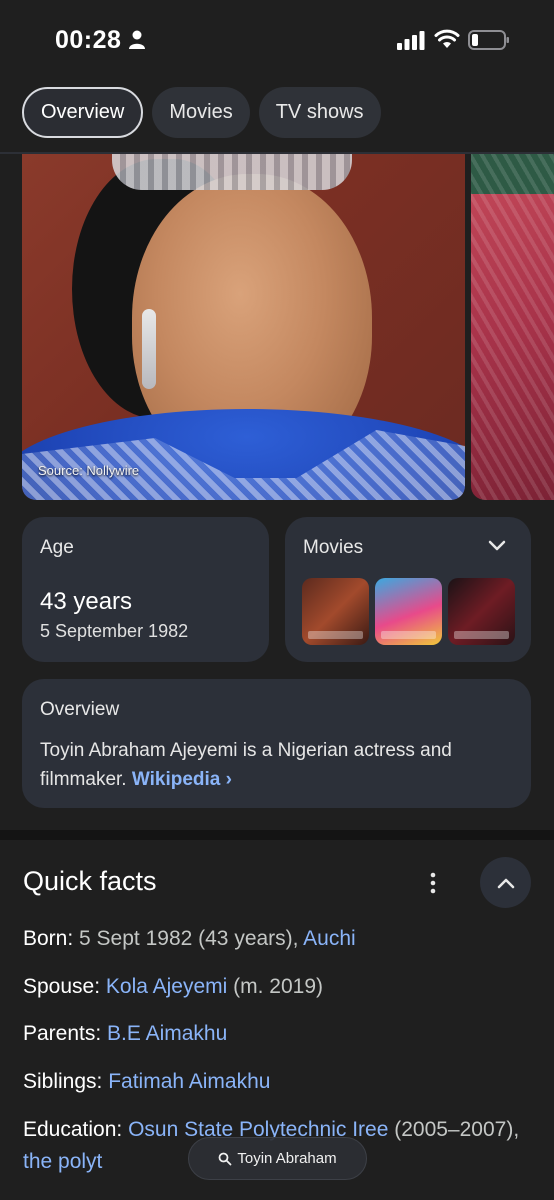 The image size is (554, 1200). I want to click on chevron-down-icon, so click(497, 546).